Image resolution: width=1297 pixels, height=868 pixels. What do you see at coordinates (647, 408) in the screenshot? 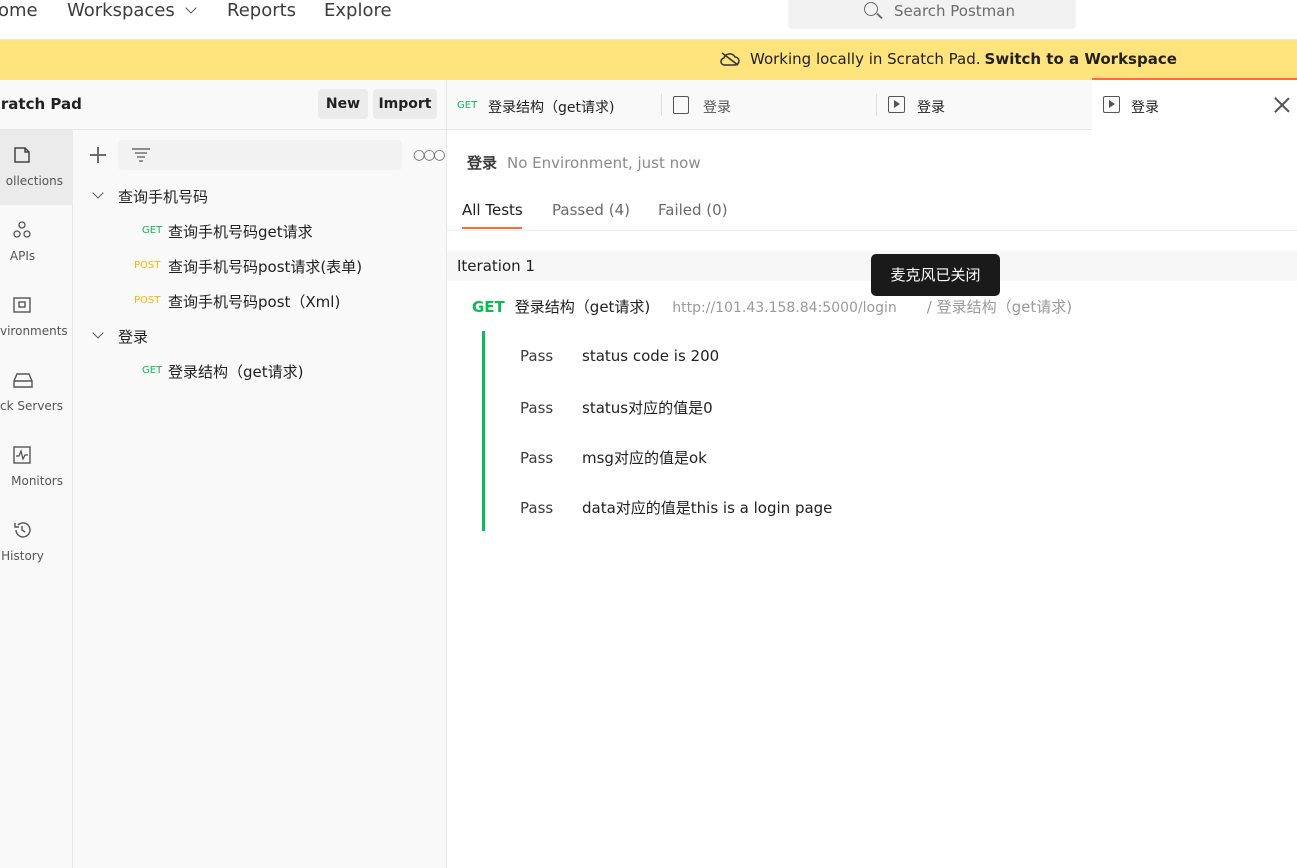
I see `test-name: status对应的值是0` at bounding box center [647, 408].